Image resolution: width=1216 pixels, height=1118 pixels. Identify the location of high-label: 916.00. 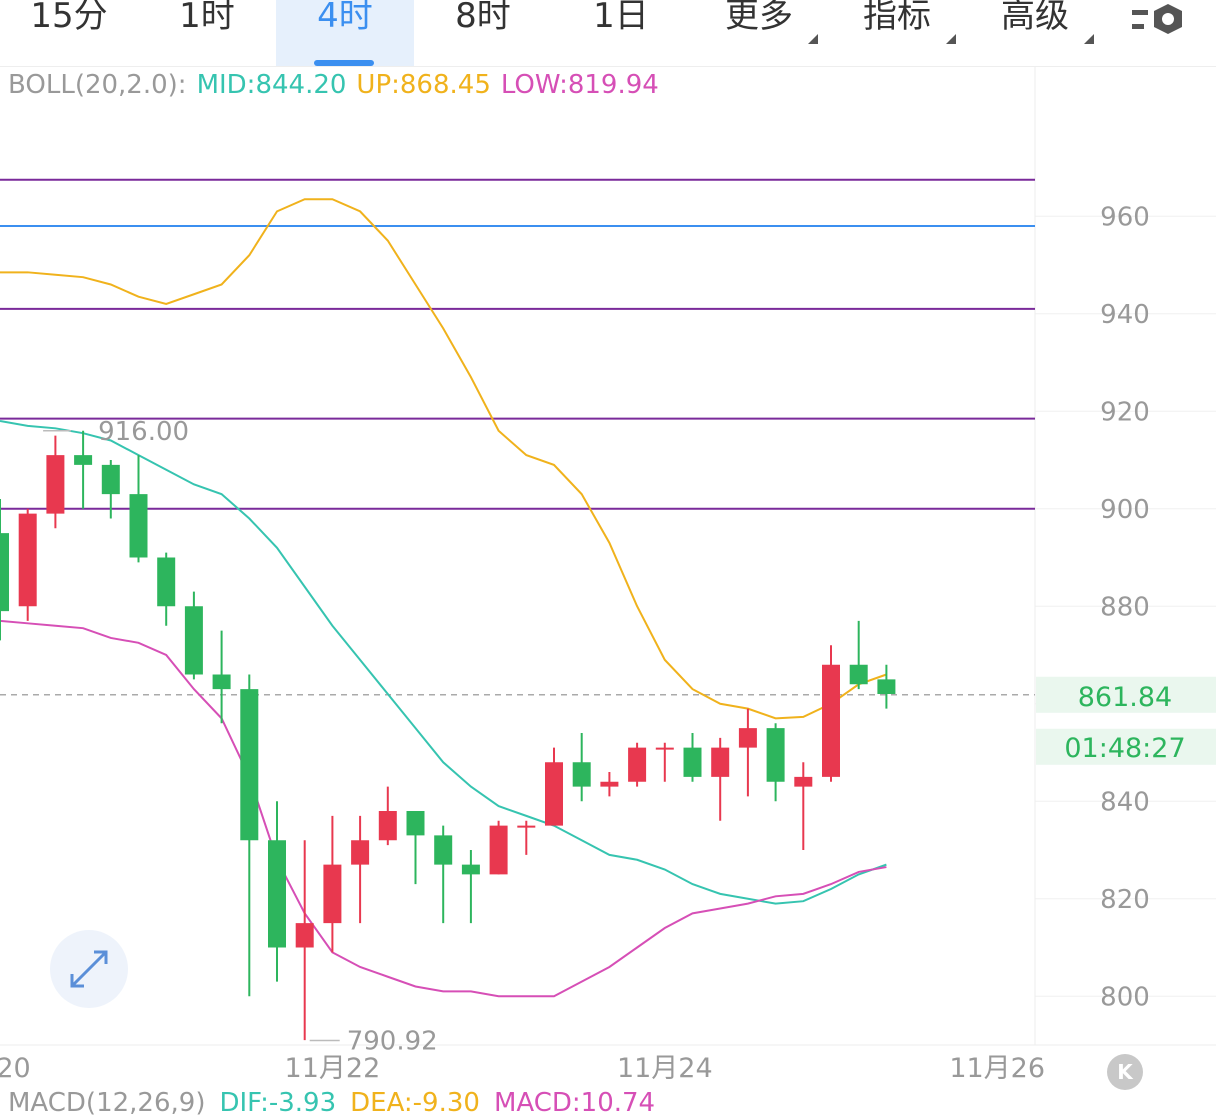
(143, 432).